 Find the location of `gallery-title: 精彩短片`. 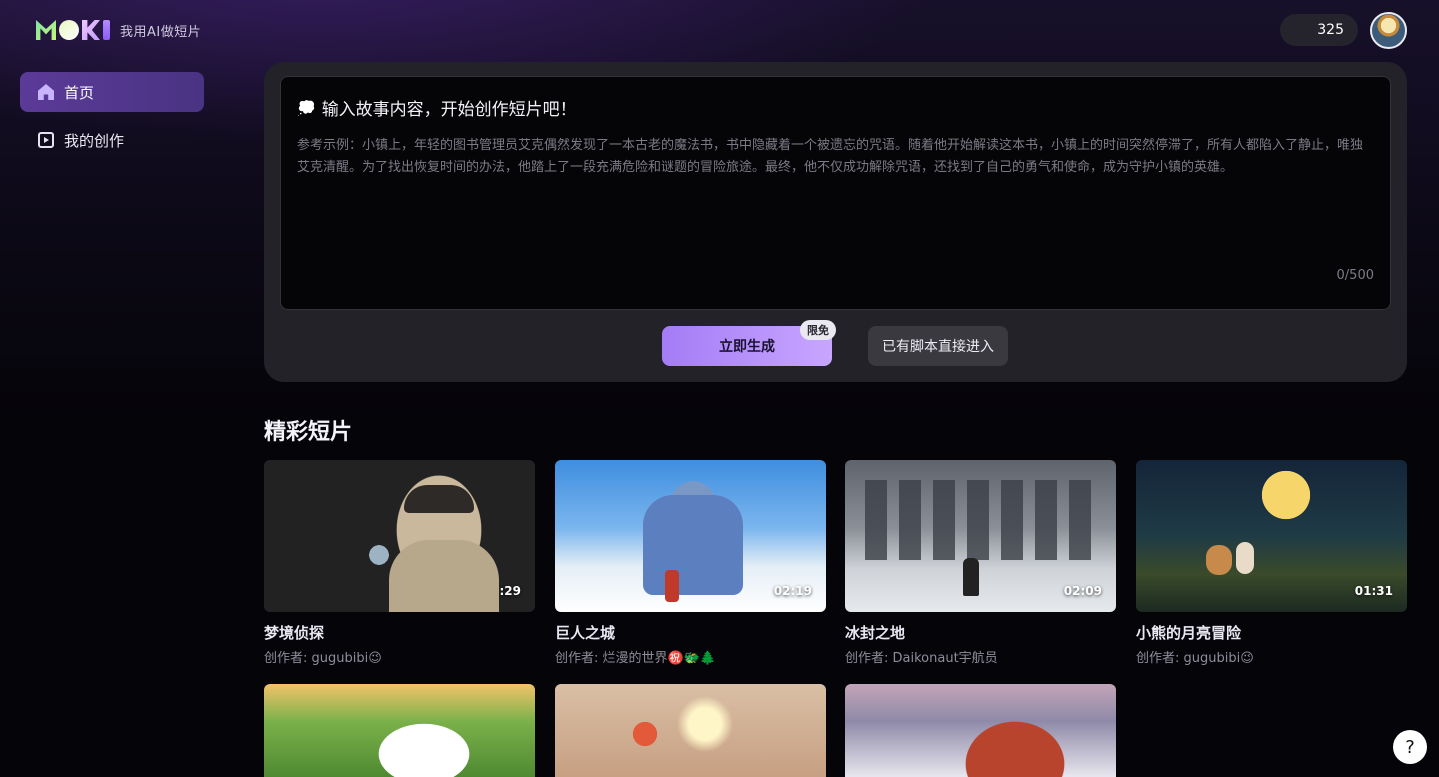

gallery-title: 精彩短片 is located at coordinates (308, 432).